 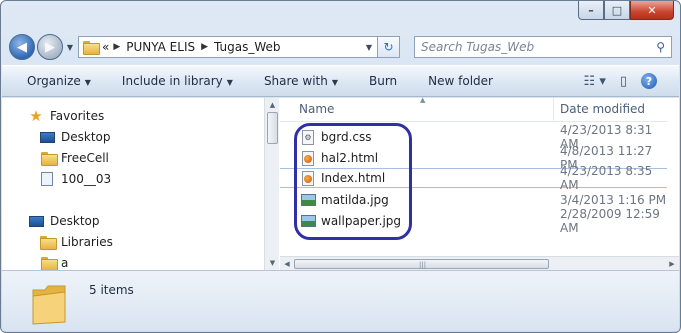 I want to click on recent-pages-dropdown: ▼, so click(x=70, y=47).